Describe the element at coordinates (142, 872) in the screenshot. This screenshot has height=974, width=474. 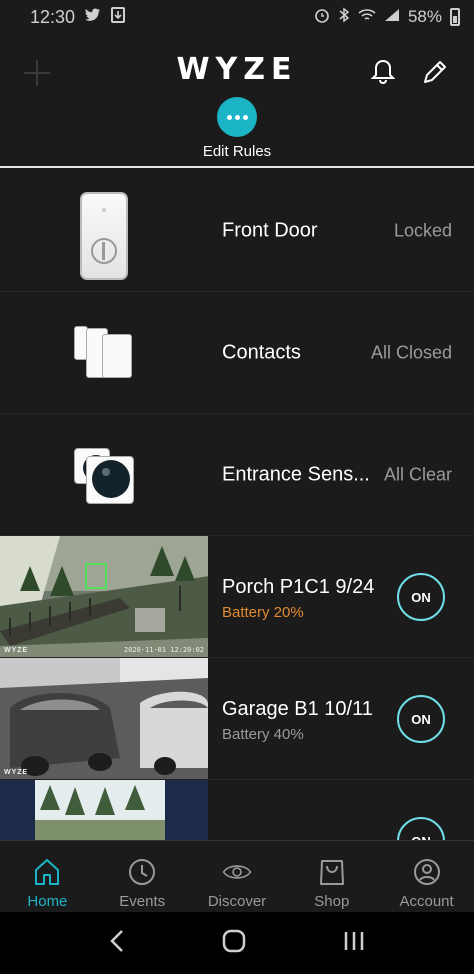
I see `clock-icon` at that location.